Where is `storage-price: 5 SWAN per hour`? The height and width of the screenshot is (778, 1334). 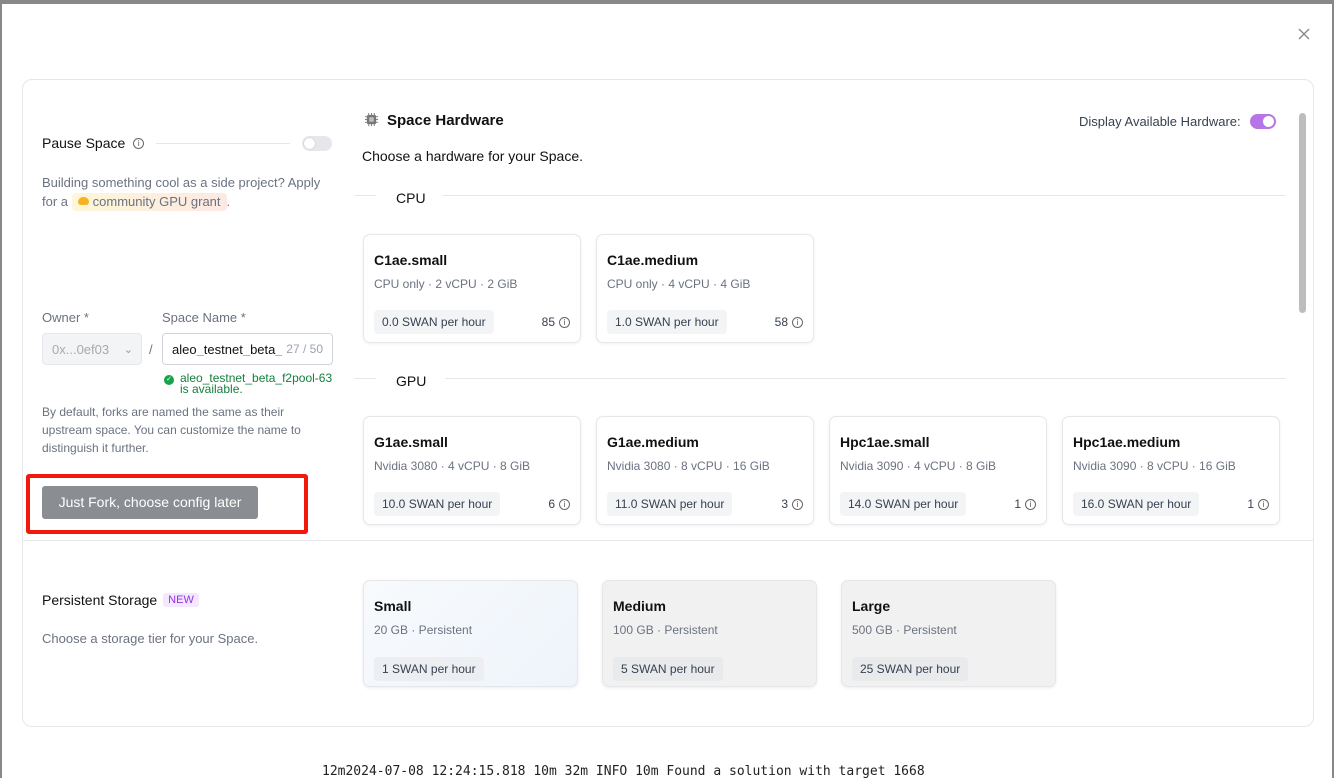
storage-price: 5 SWAN per hour is located at coordinates (668, 669).